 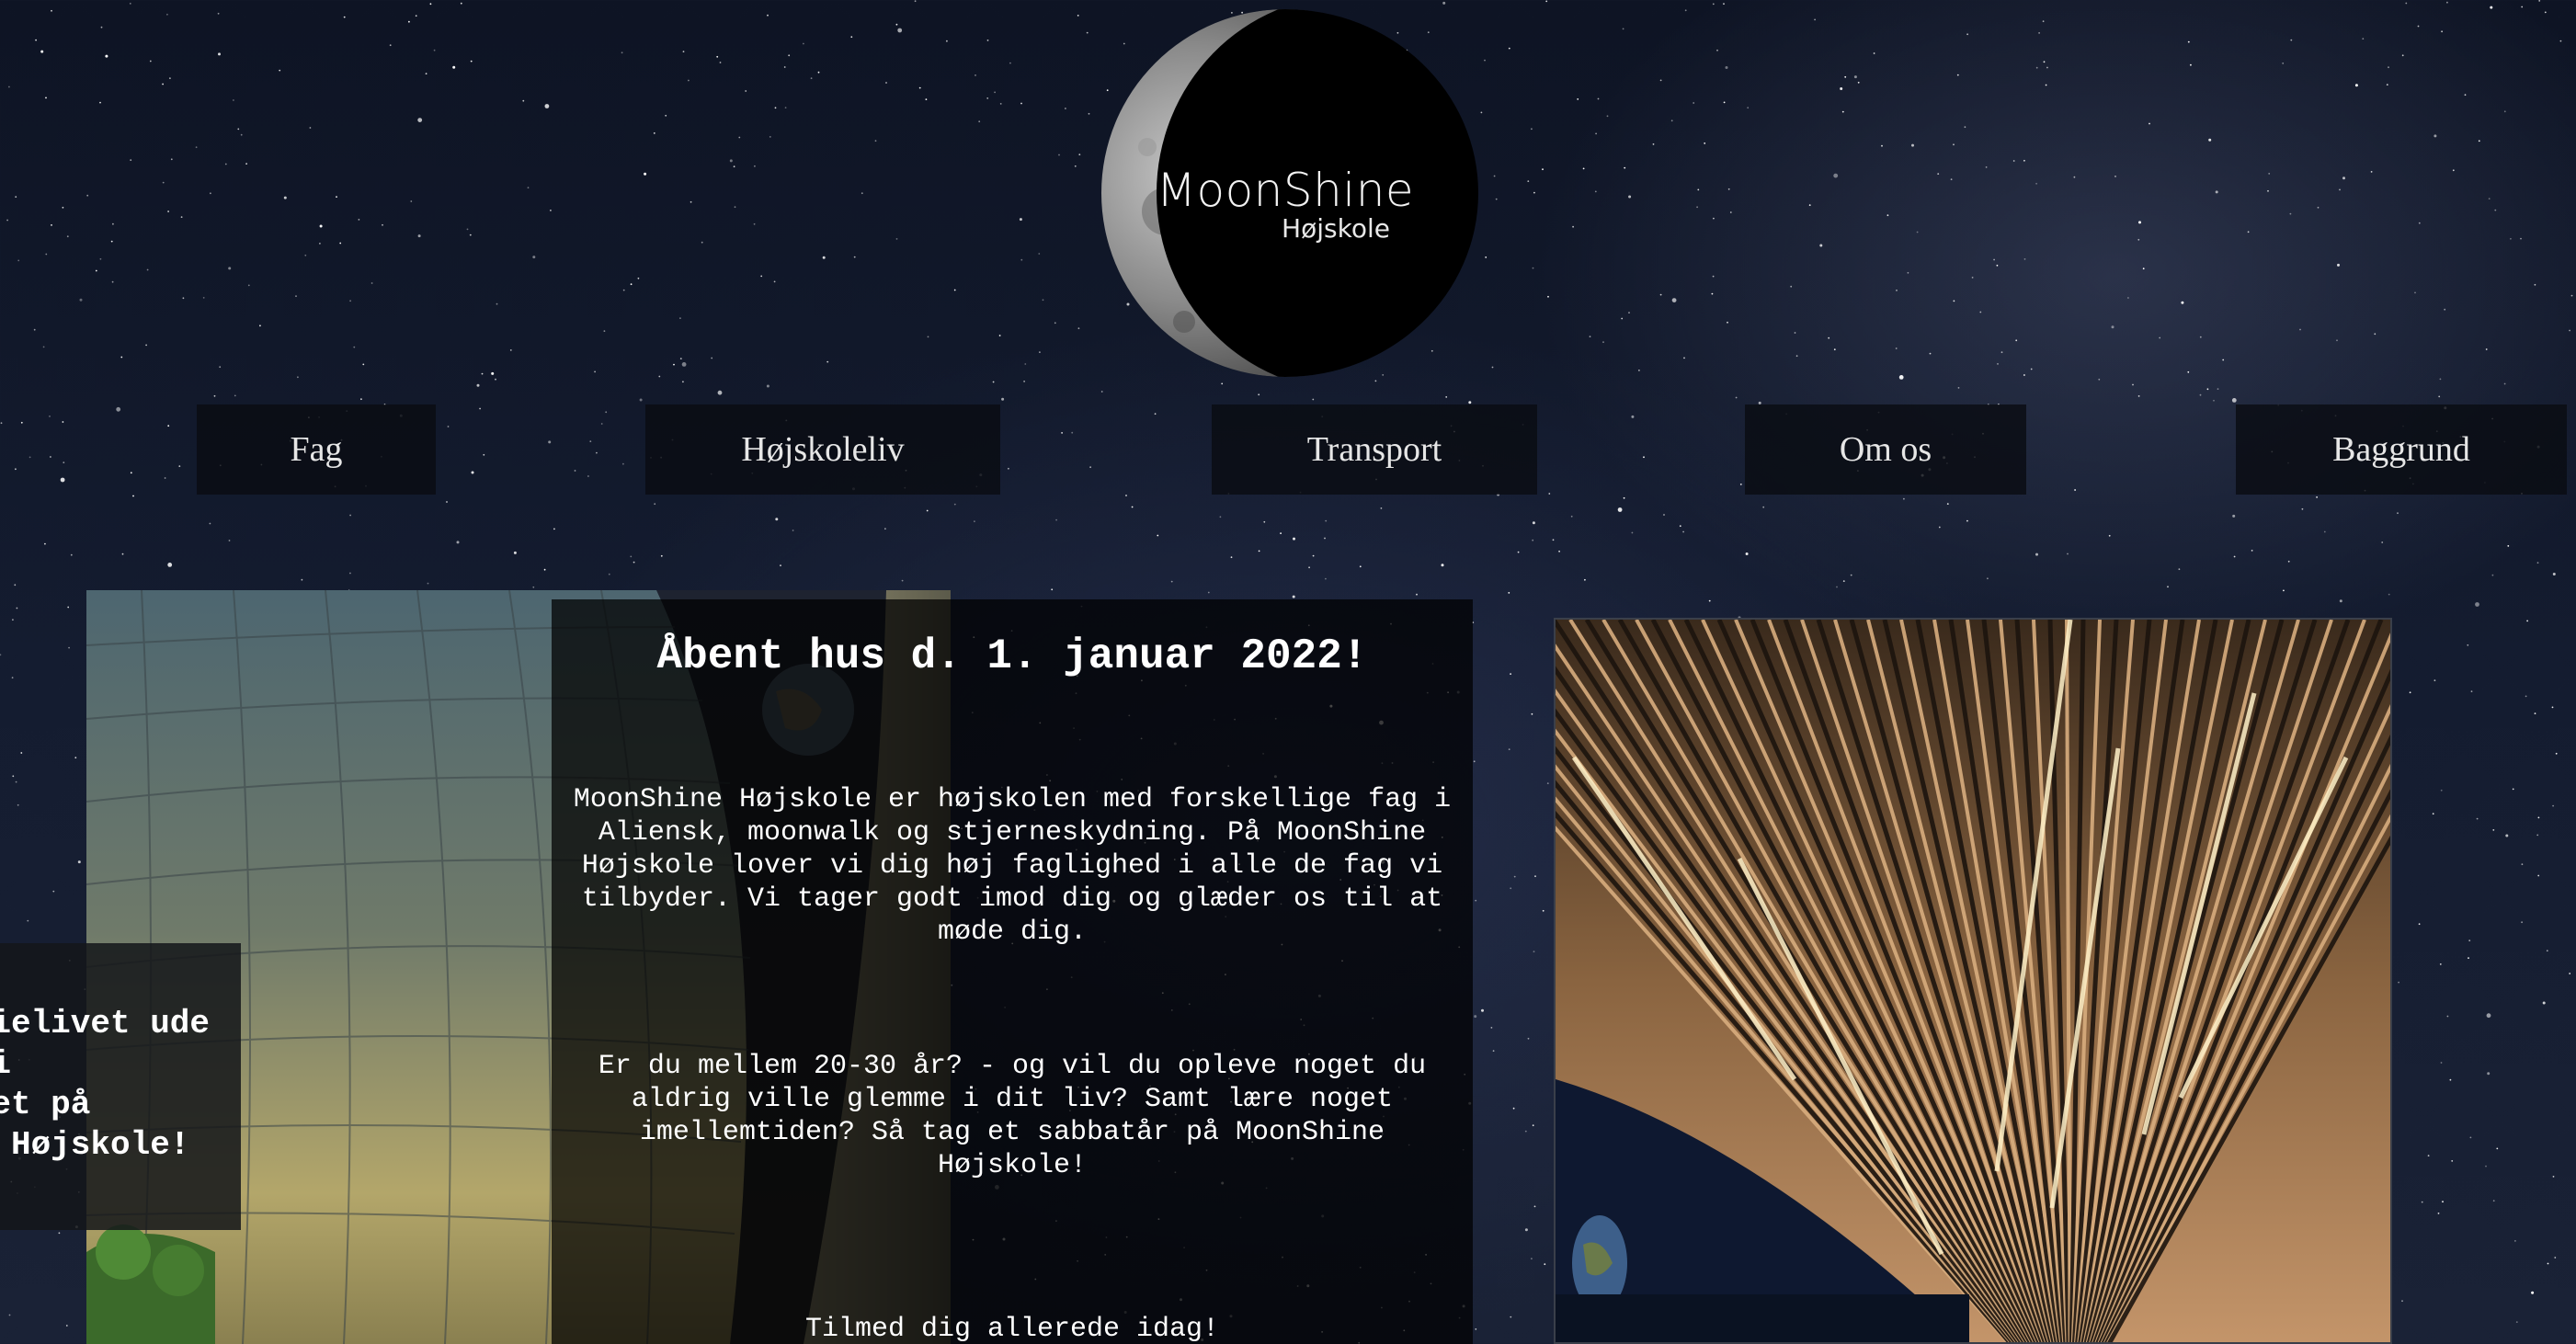 I want to click on side-promo-box: ielivet ude i et på Højskole!, so click(x=120, y=1086).